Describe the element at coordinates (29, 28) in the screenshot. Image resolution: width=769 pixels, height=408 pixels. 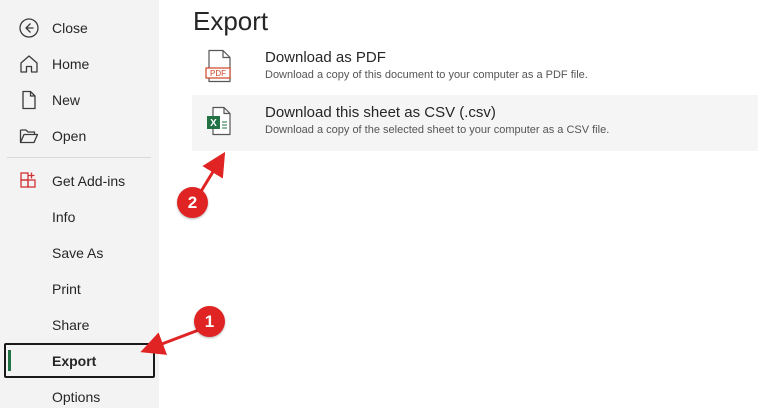
I see `back-arrow-icon` at that location.